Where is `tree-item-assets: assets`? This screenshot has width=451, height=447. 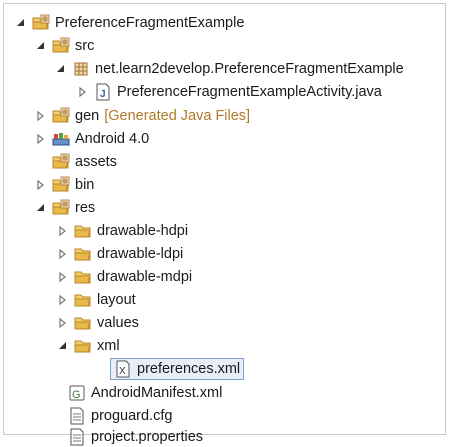
tree-item-assets: assets is located at coordinates (84, 162).